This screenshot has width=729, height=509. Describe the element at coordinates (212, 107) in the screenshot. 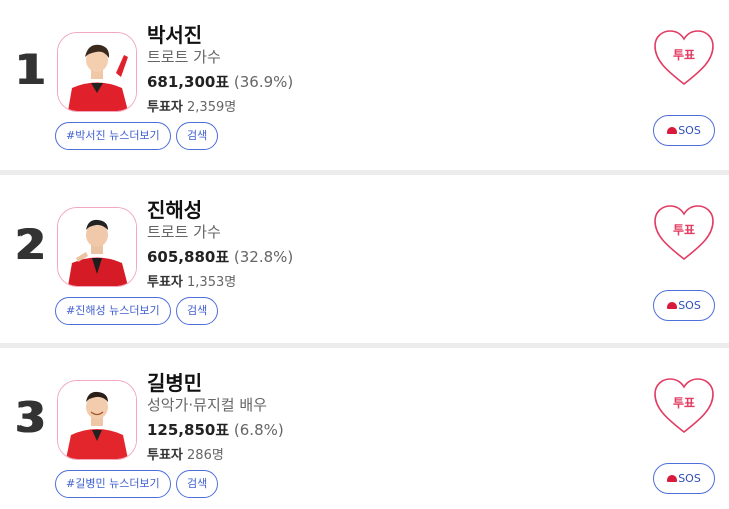

I see `voter-value: 2,359명` at that location.